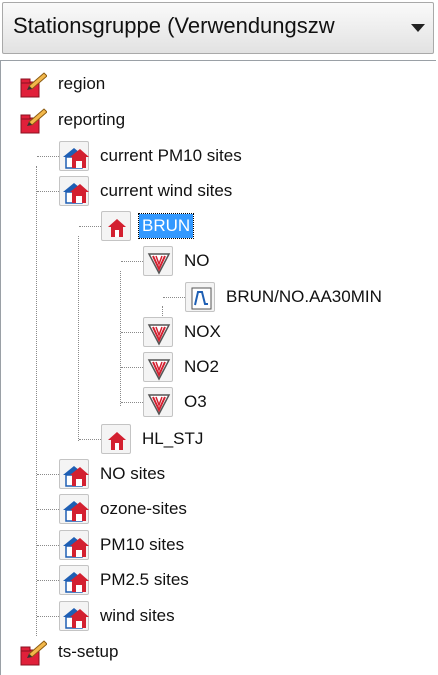 The image size is (438, 675). What do you see at coordinates (143, 508) in the screenshot?
I see `tree-node-label: ozone-sites` at bounding box center [143, 508].